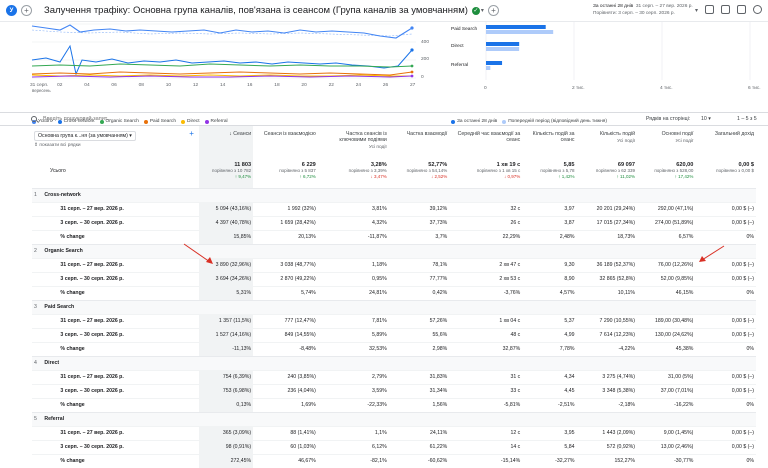 This screenshot has width=768, height=468. What do you see at coordinates (37, 306) in the screenshot?
I see `row-index: 3` at bounding box center [37, 306].